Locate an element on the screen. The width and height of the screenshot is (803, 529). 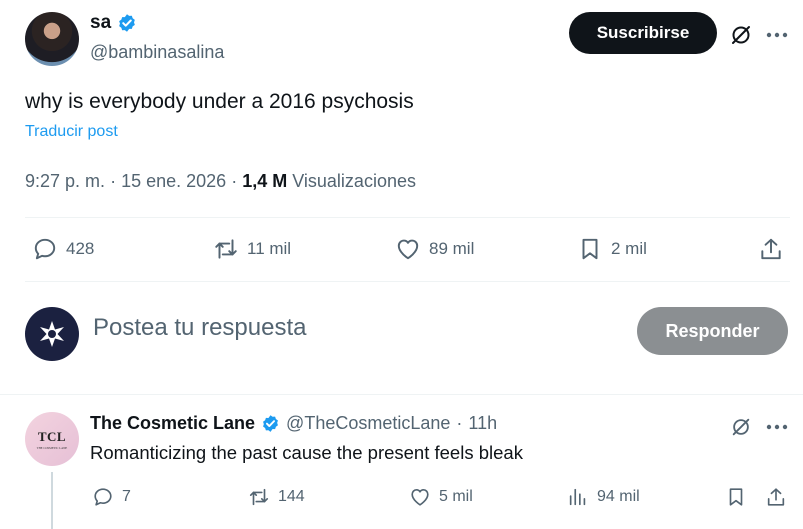
reply-reply-count: 7 is located at coordinates (126, 496).